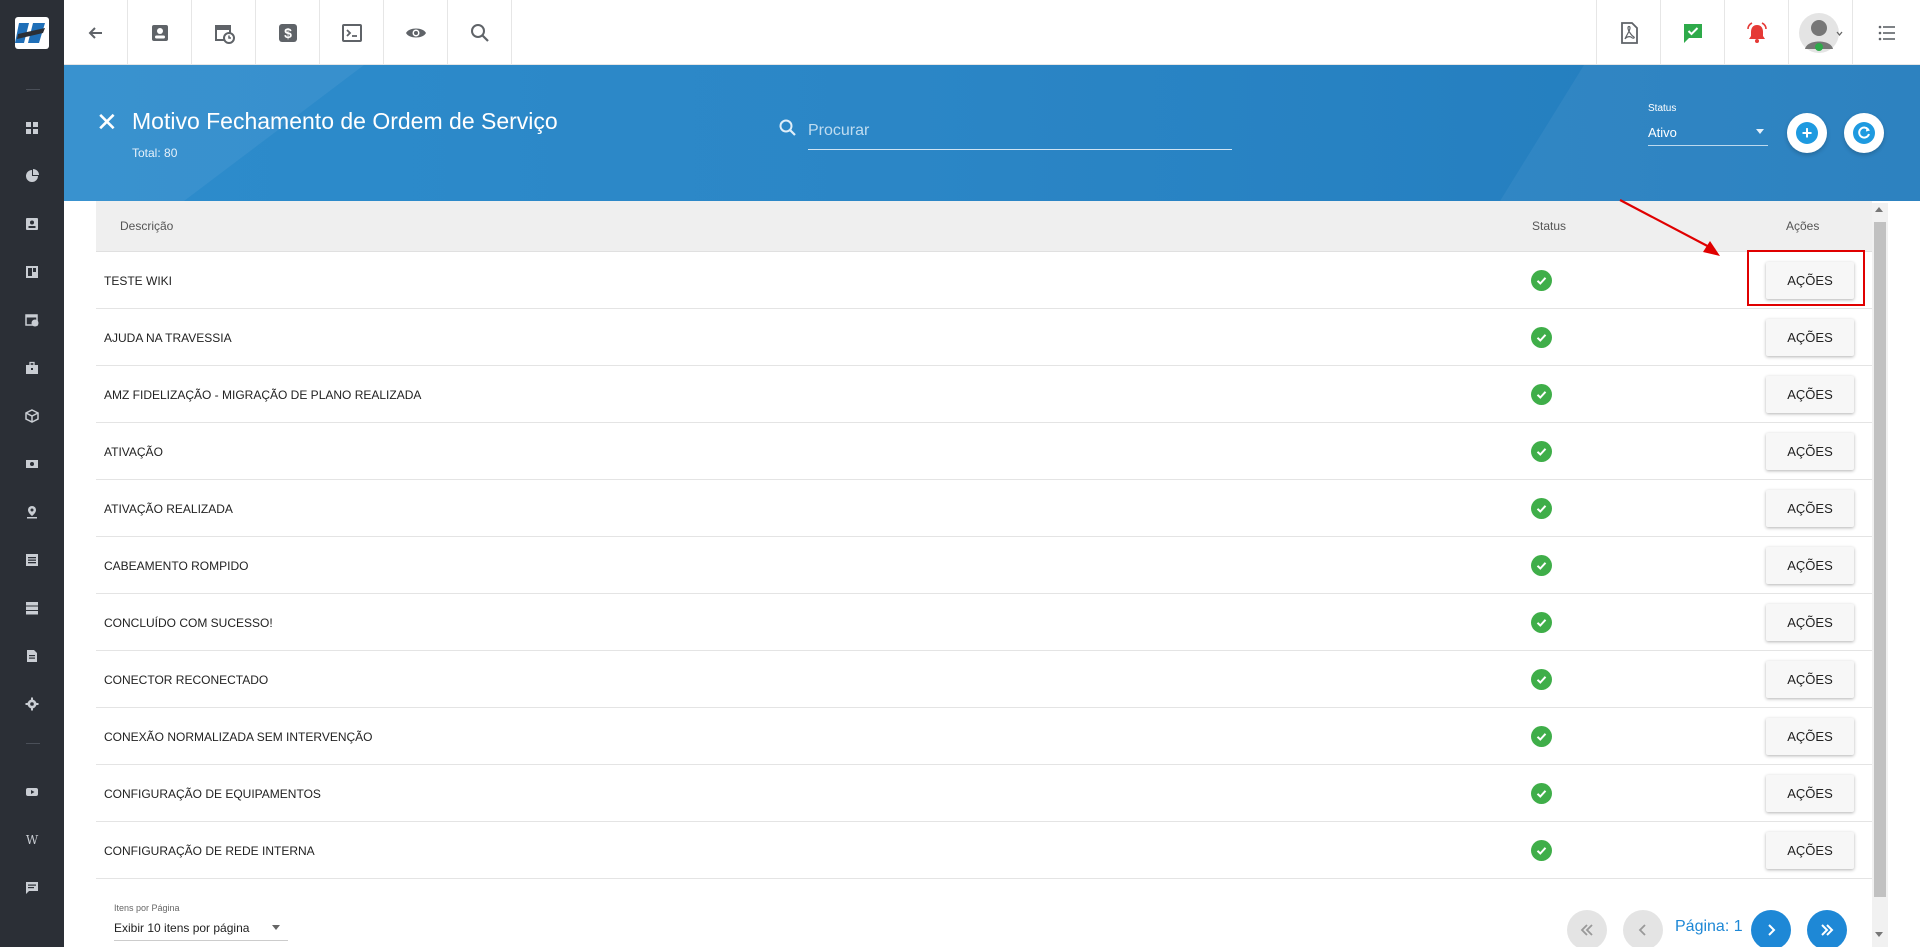 The image size is (1920, 947). What do you see at coordinates (32, 128) in the screenshot?
I see `dashboard-icon` at bounding box center [32, 128].